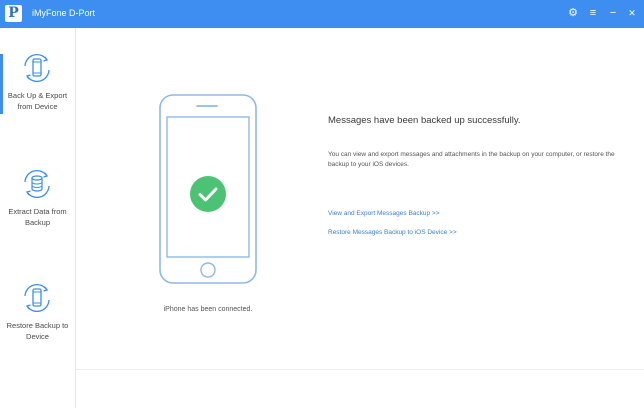 Image resolution: width=644 pixels, height=408 pixels. Describe the element at coordinates (13, 13) in the screenshot. I see `app-logo: P` at that location.